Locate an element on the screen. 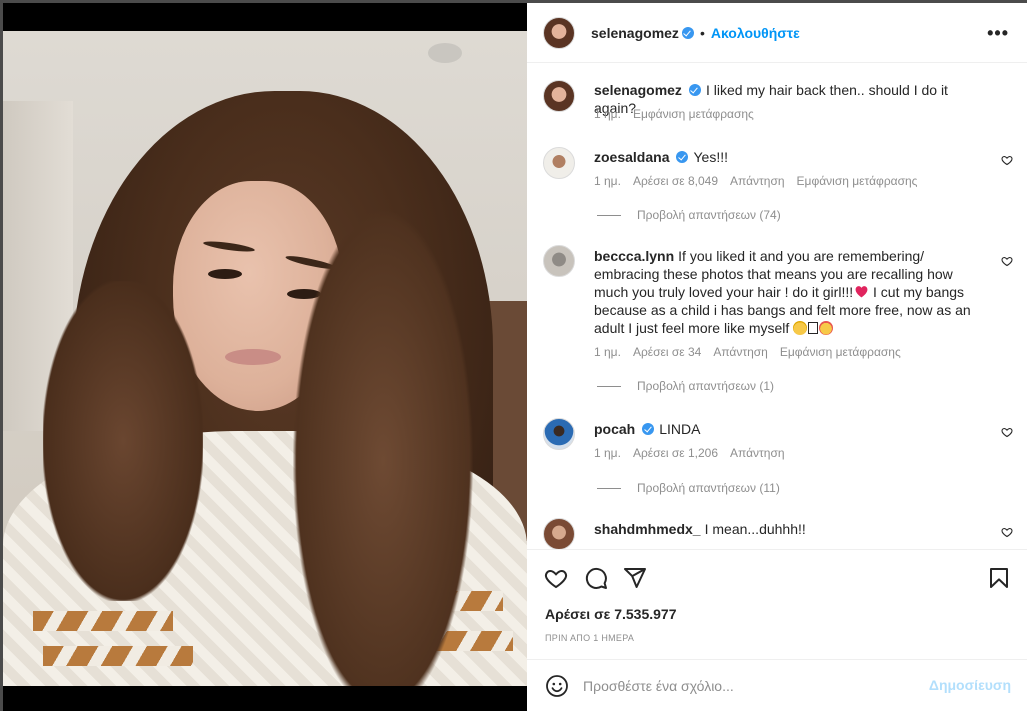 The width and height of the screenshot is (1027, 711). eye is located at coordinates (225, 274).